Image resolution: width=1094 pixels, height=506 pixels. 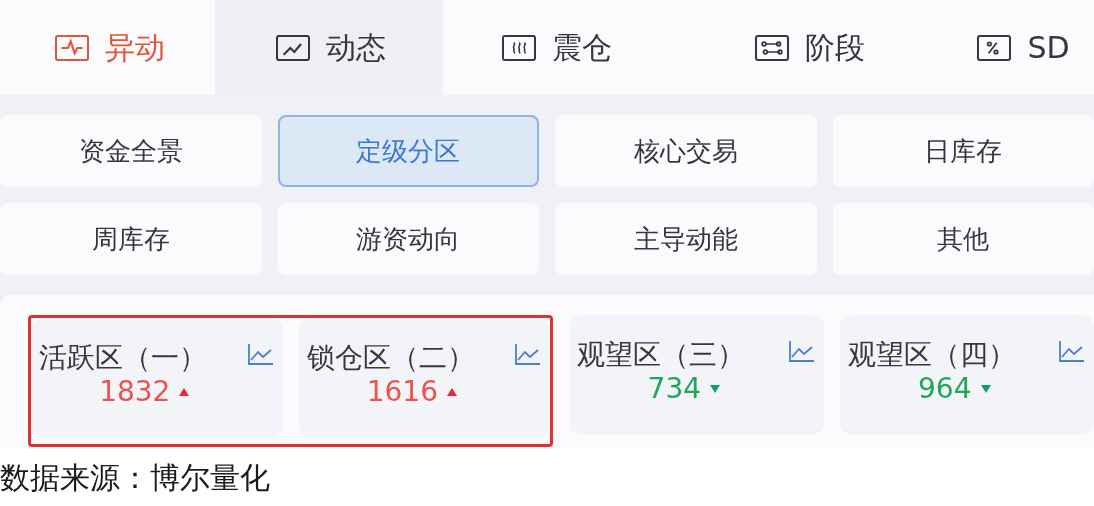 What do you see at coordinates (555, 47) in the screenshot?
I see `tab: 震仓` at bounding box center [555, 47].